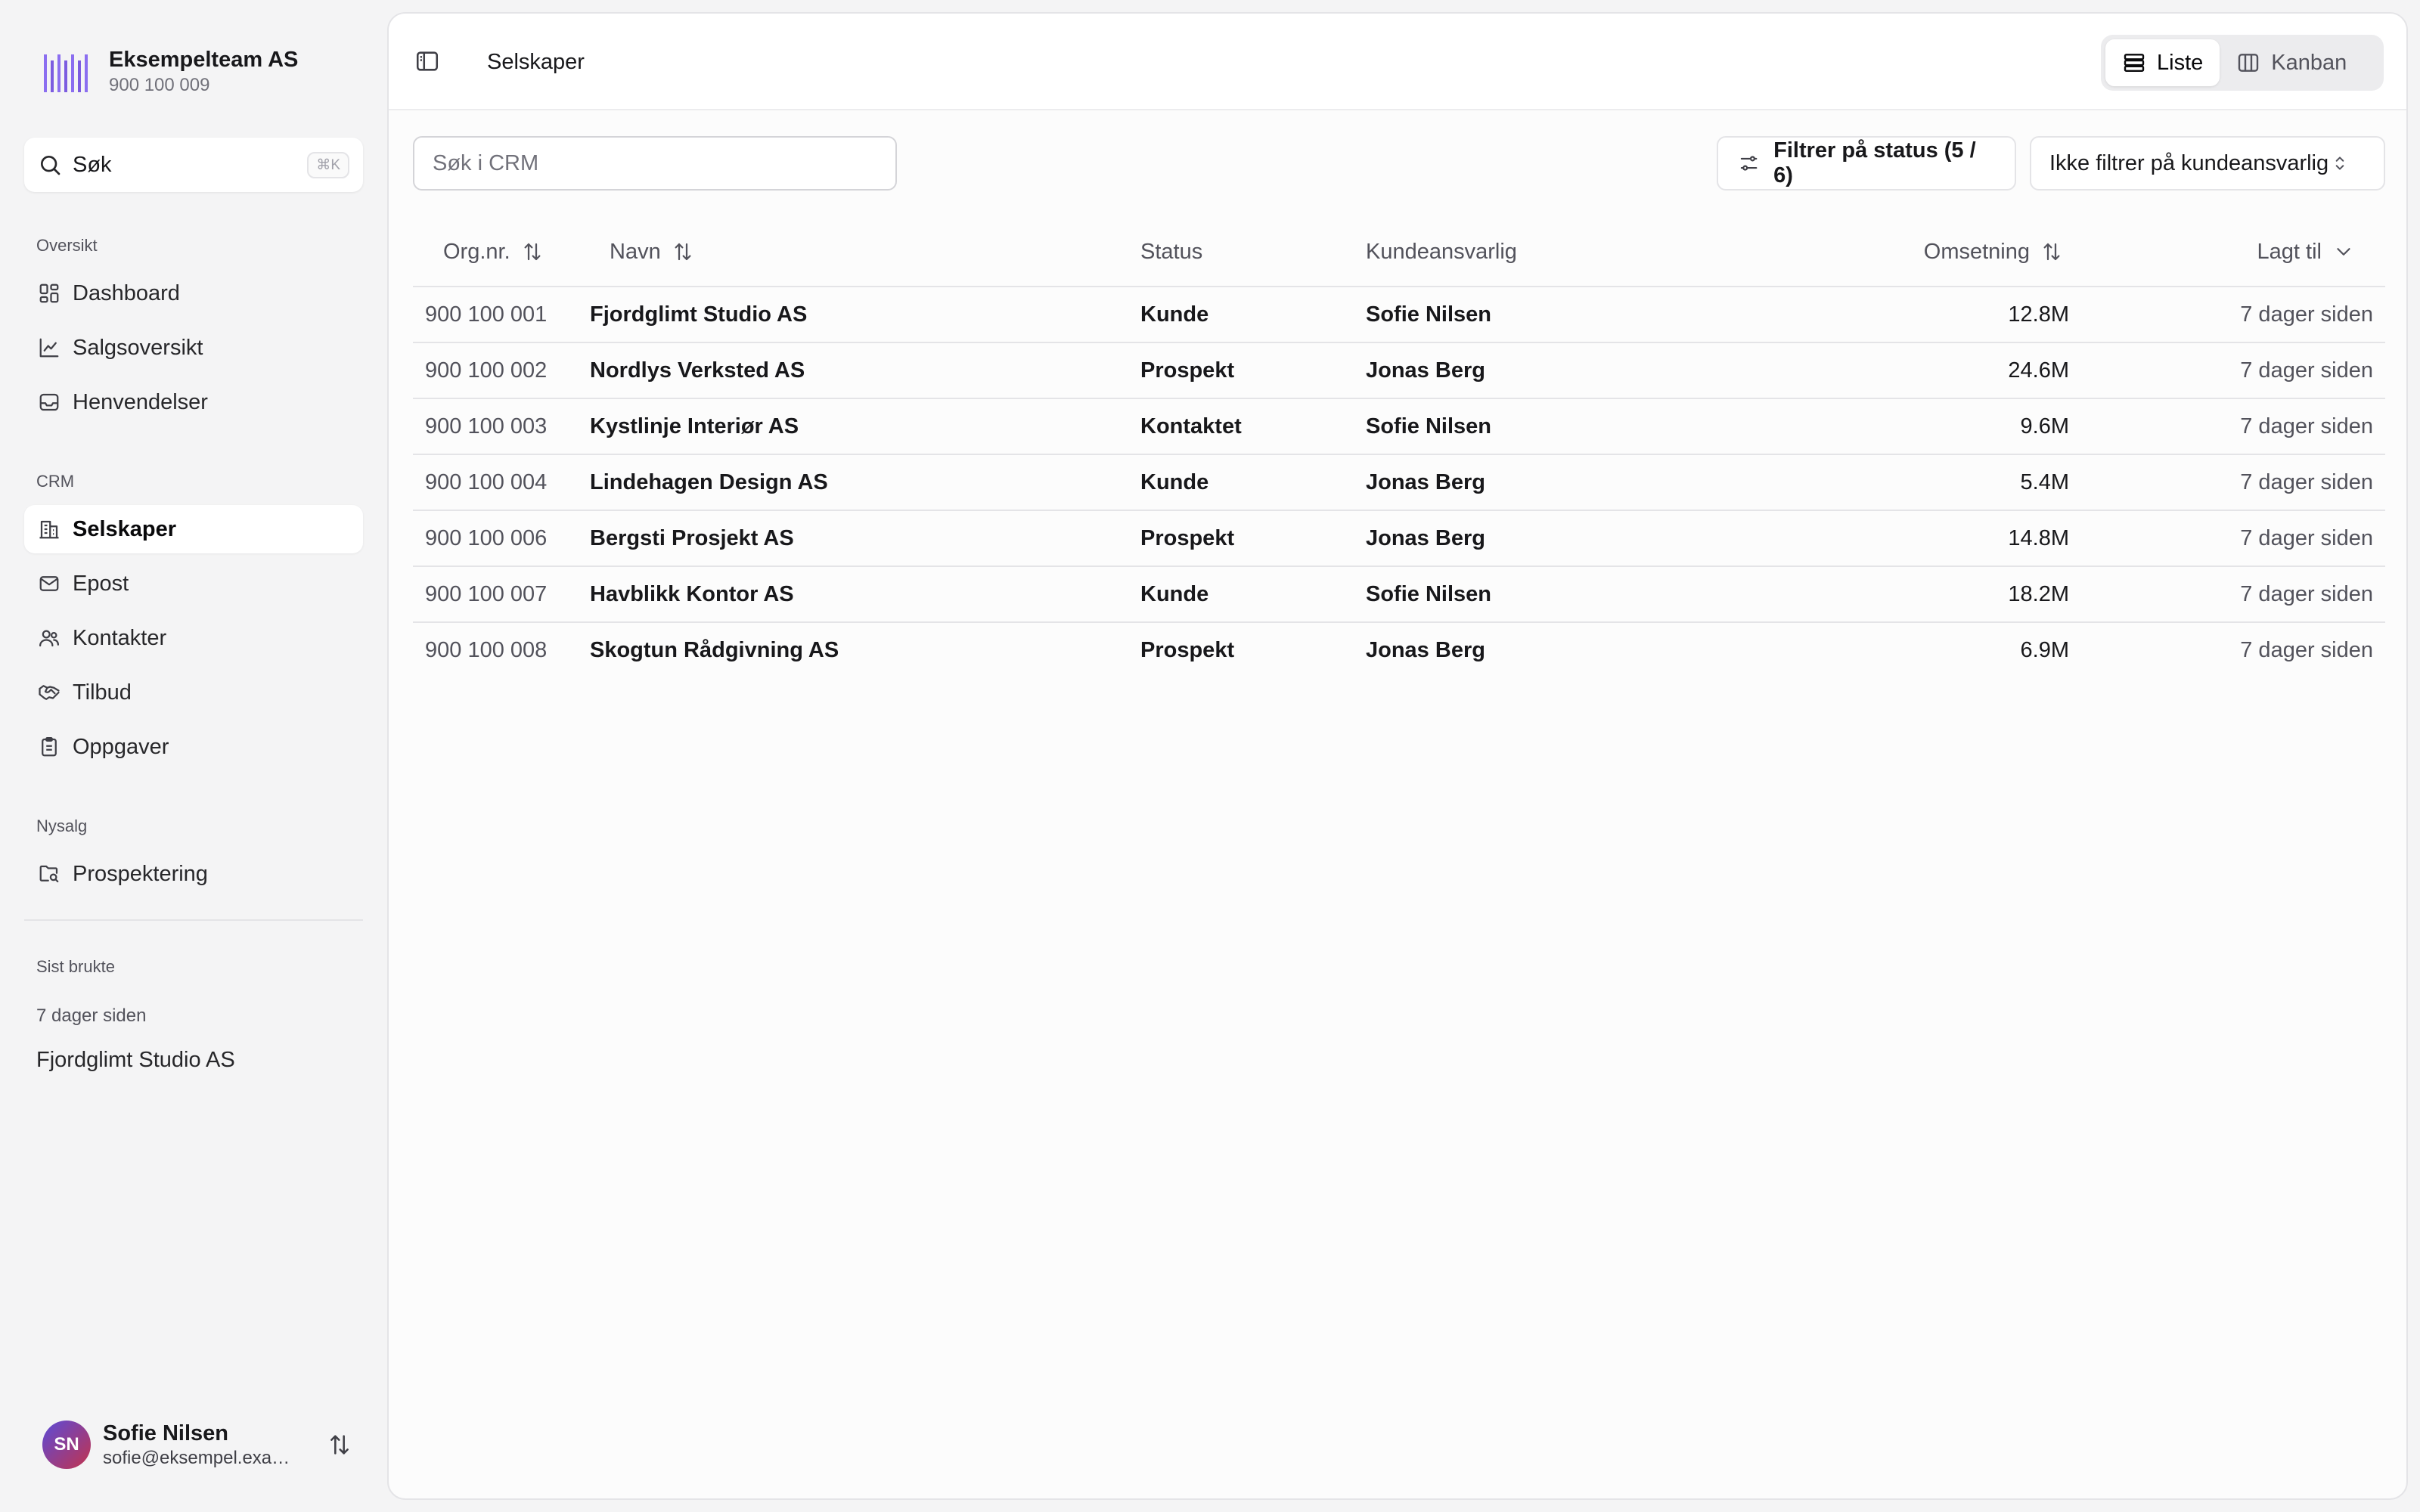 The width and height of the screenshot is (2420, 1512). What do you see at coordinates (2039, 371) in the screenshot?
I see `cell-revenue: 24.6M` at bounding box center [2039, 371].